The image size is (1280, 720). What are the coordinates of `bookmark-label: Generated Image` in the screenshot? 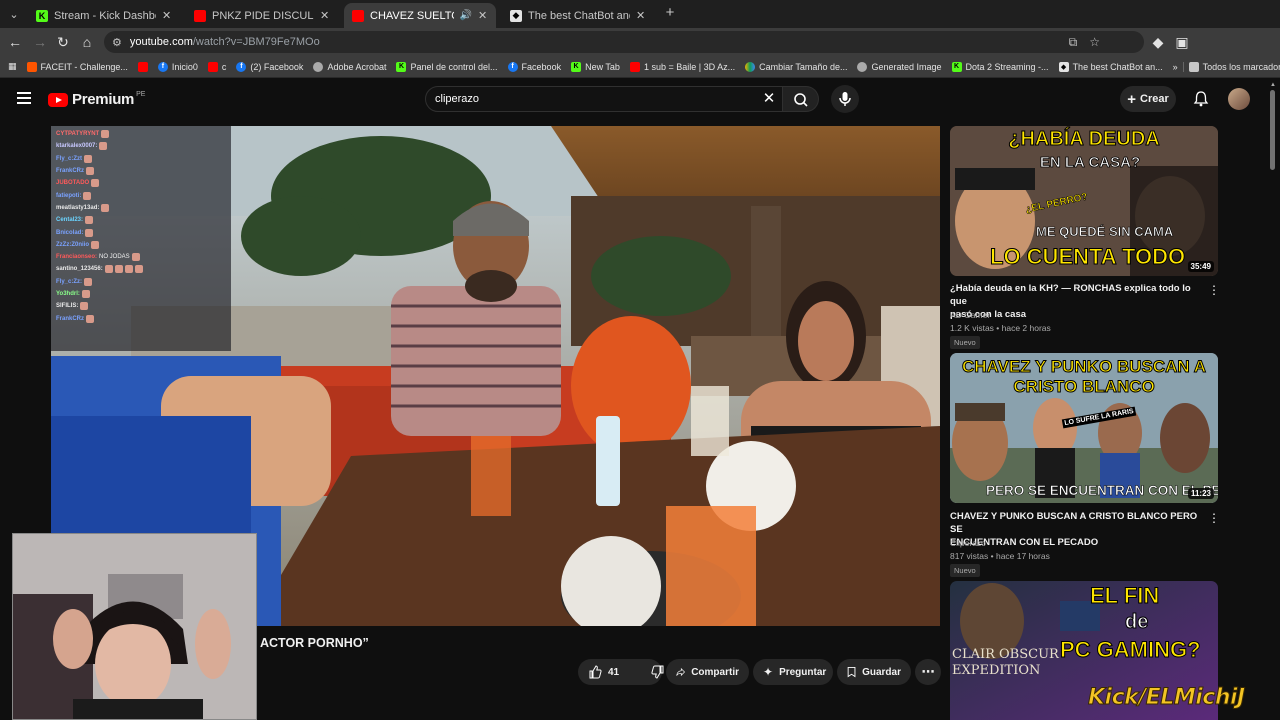 It's located at (906, 66).